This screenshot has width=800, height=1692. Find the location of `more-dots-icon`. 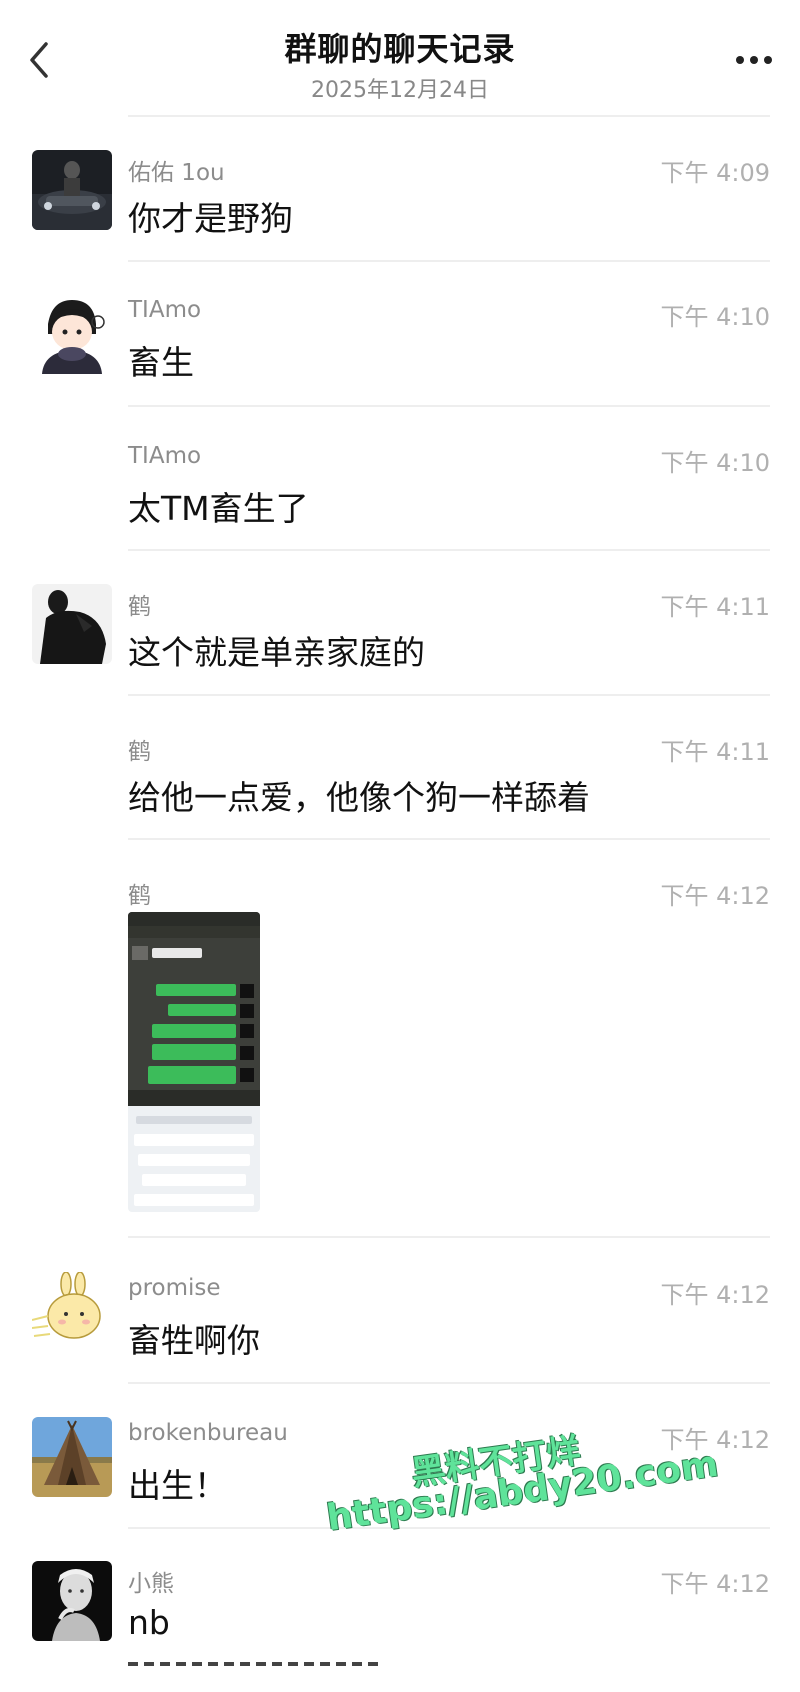

more-dots-icon is located at coordinates (754, 60).